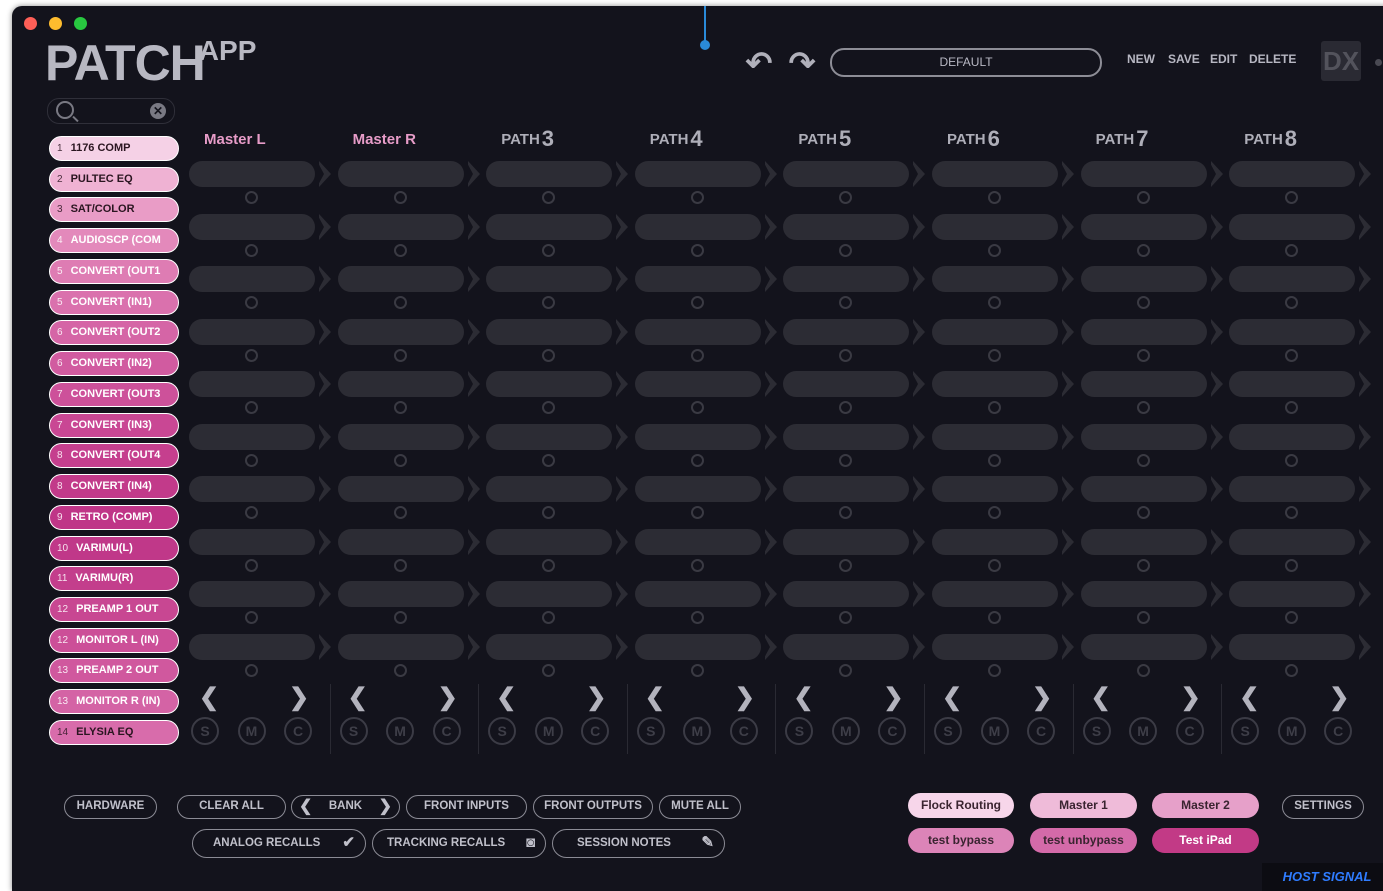 This screenshot has width=1383, height=891. I want to click on save-button: SAVE, so click(1184, 59).